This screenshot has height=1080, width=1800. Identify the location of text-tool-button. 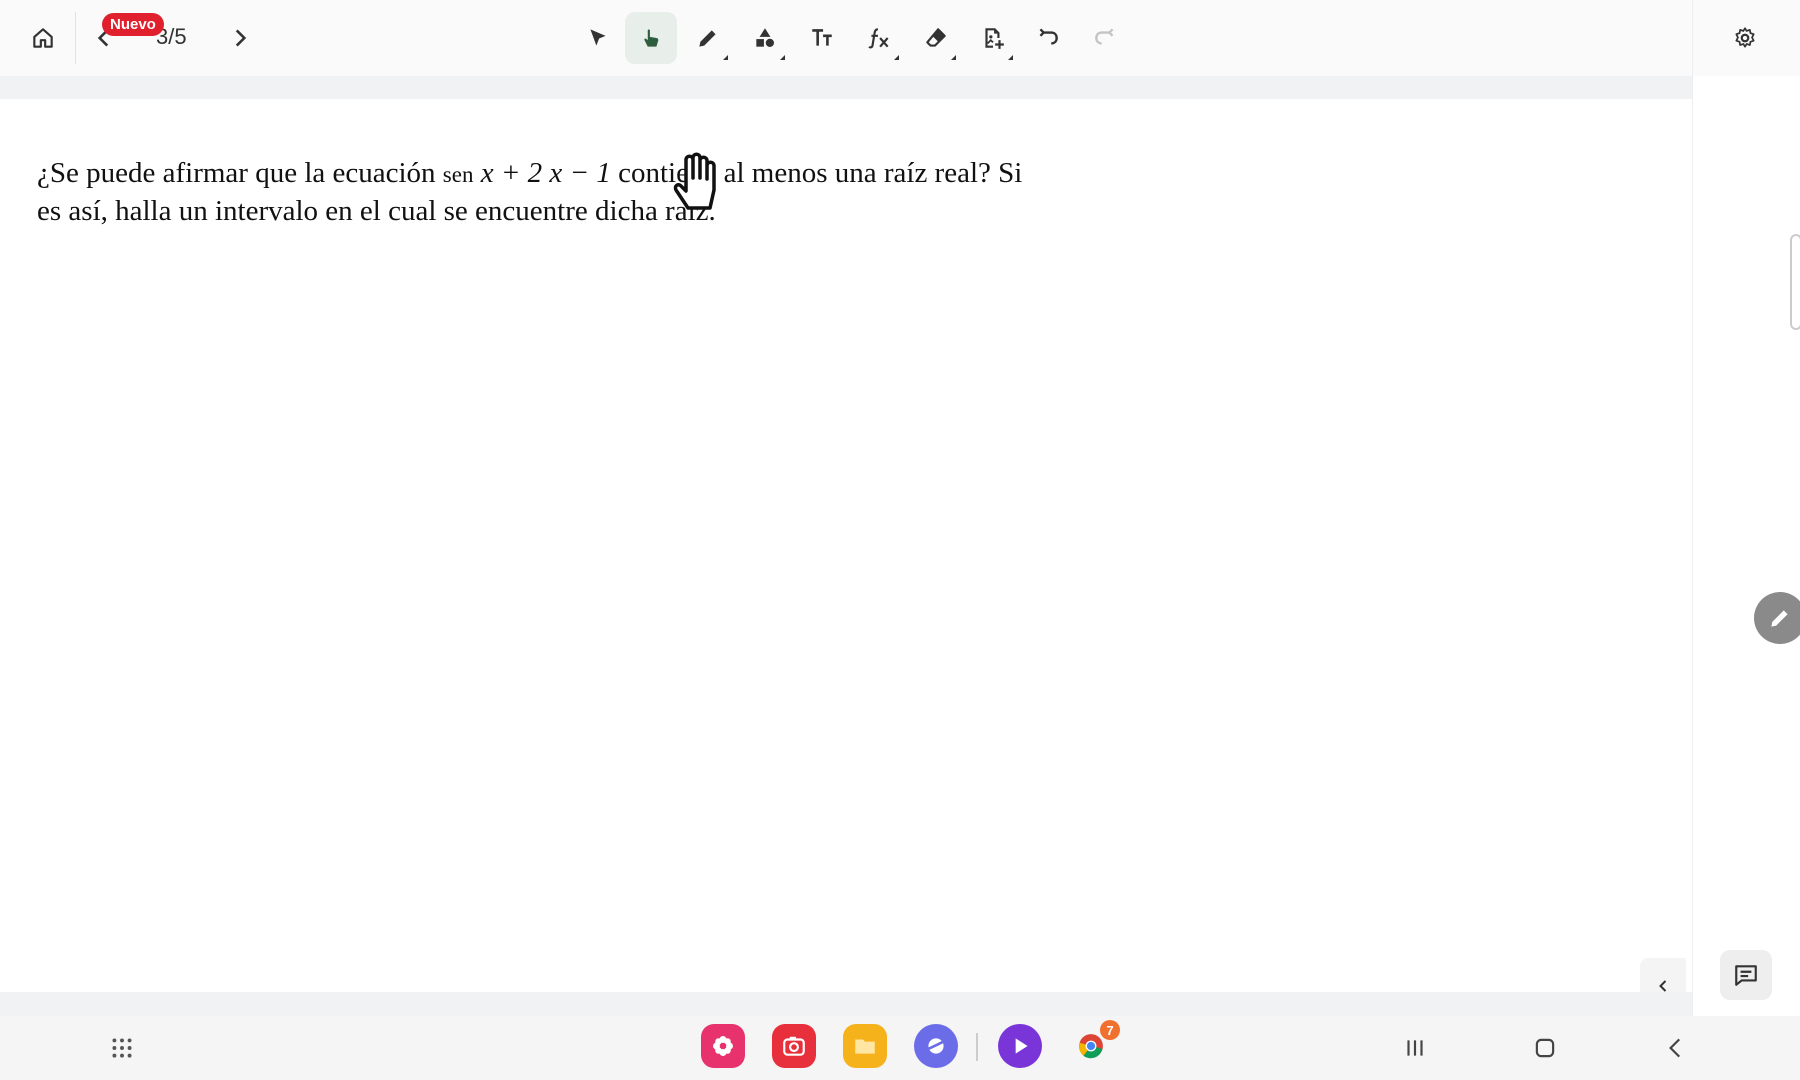
(822, 38).